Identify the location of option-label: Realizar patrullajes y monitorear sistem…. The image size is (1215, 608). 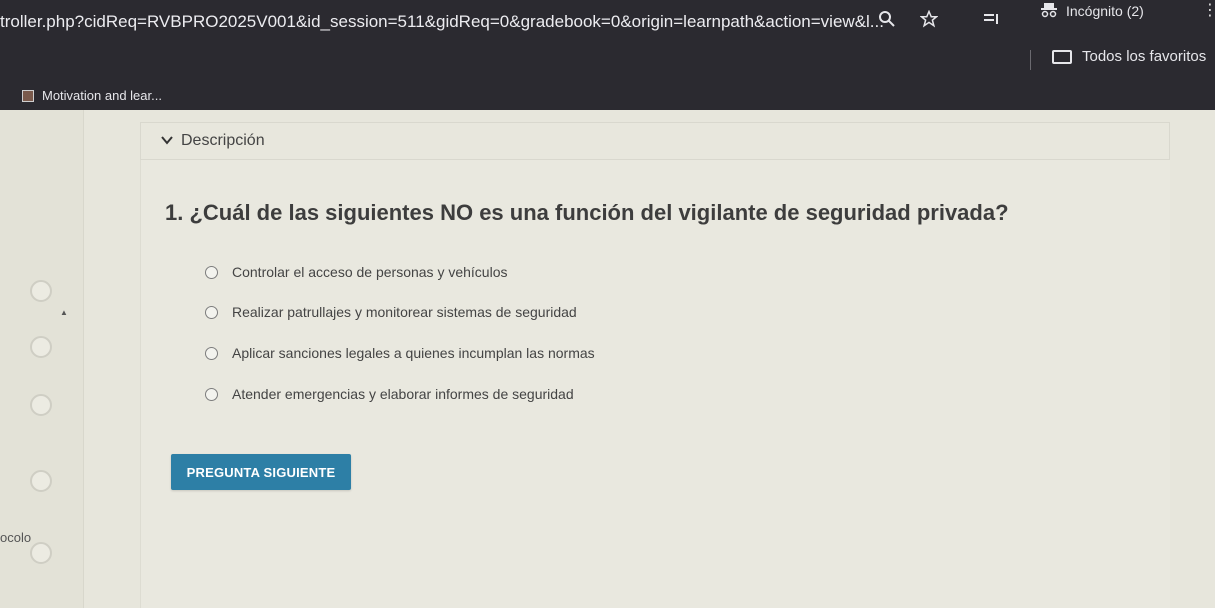
(404, 312).